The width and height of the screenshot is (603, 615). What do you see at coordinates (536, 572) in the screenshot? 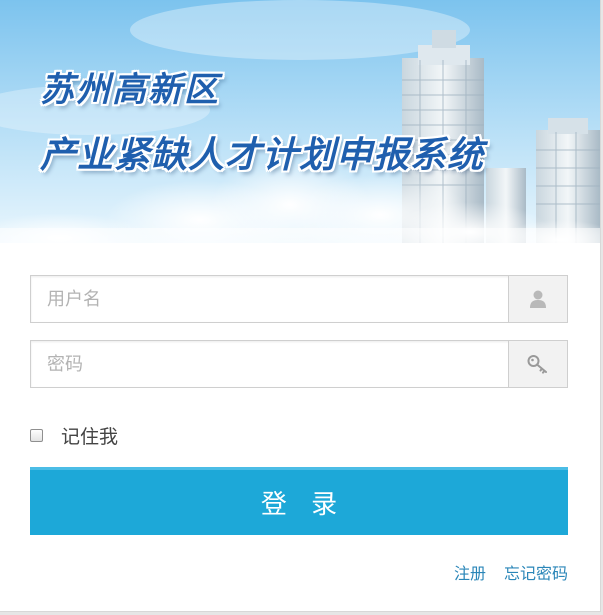
I see `forgot-password-link: 忘记密码` at bounding box center [536, 572].